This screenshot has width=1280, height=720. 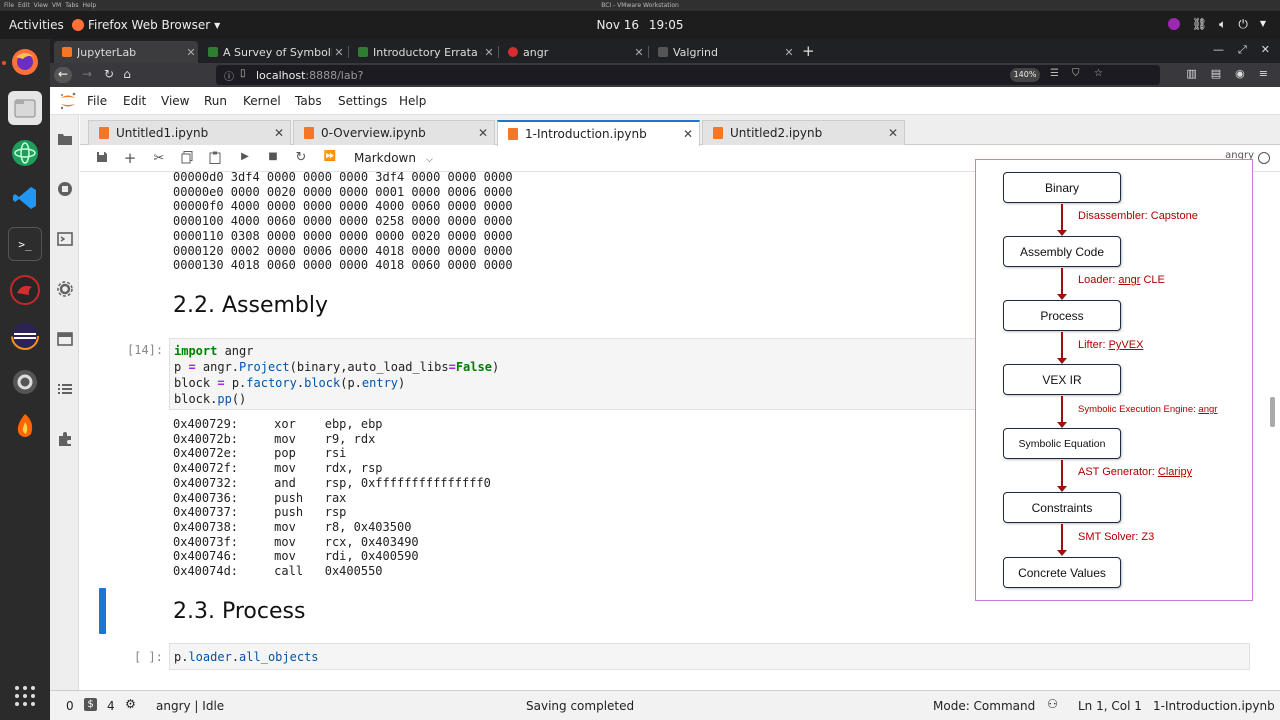 What do you see at coordinates (281, 75) in the screenshot?
I see `url-host: localhost` at bounding box center [281, 75].